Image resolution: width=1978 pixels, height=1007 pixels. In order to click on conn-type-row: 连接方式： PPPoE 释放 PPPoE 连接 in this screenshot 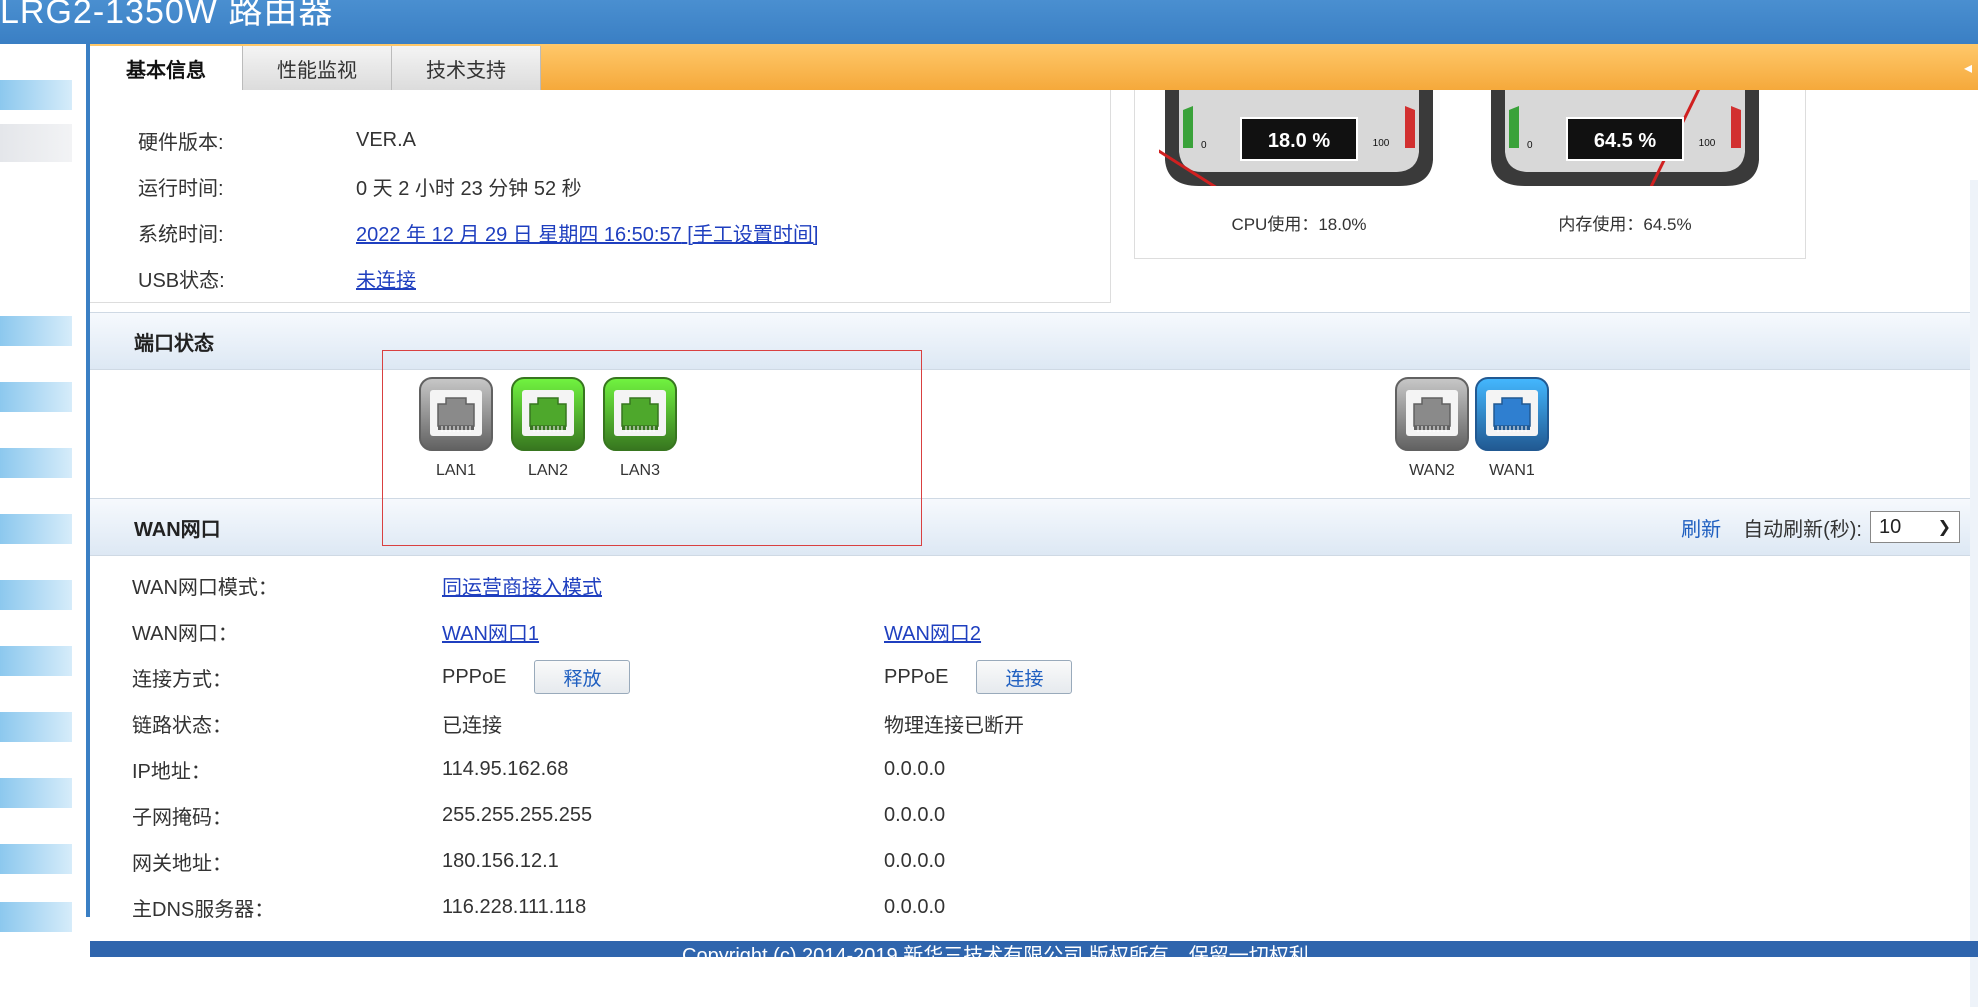, I will do `click(602, 677)`.